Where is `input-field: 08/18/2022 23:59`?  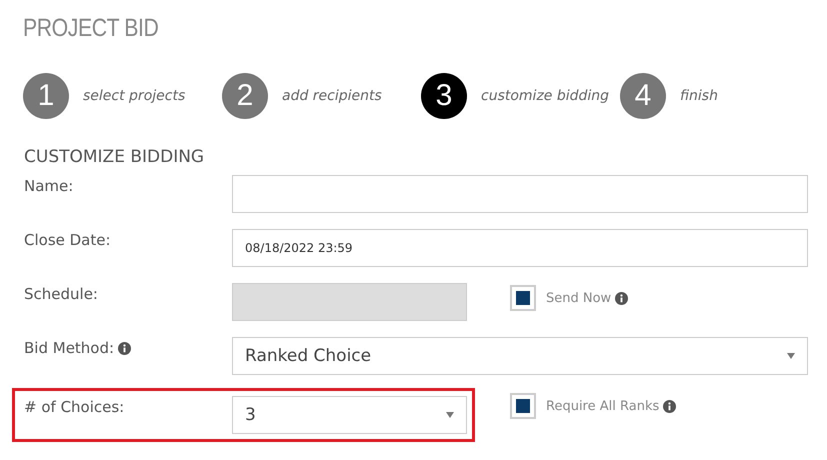
input-field: 08/18/2022 23:59 is located at coordinates (520, 248).